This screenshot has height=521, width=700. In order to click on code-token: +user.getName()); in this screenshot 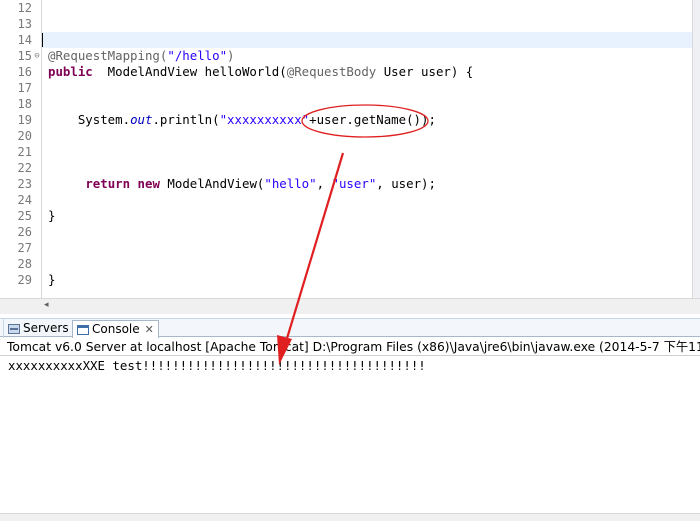, I will do `click(372, 119)`.